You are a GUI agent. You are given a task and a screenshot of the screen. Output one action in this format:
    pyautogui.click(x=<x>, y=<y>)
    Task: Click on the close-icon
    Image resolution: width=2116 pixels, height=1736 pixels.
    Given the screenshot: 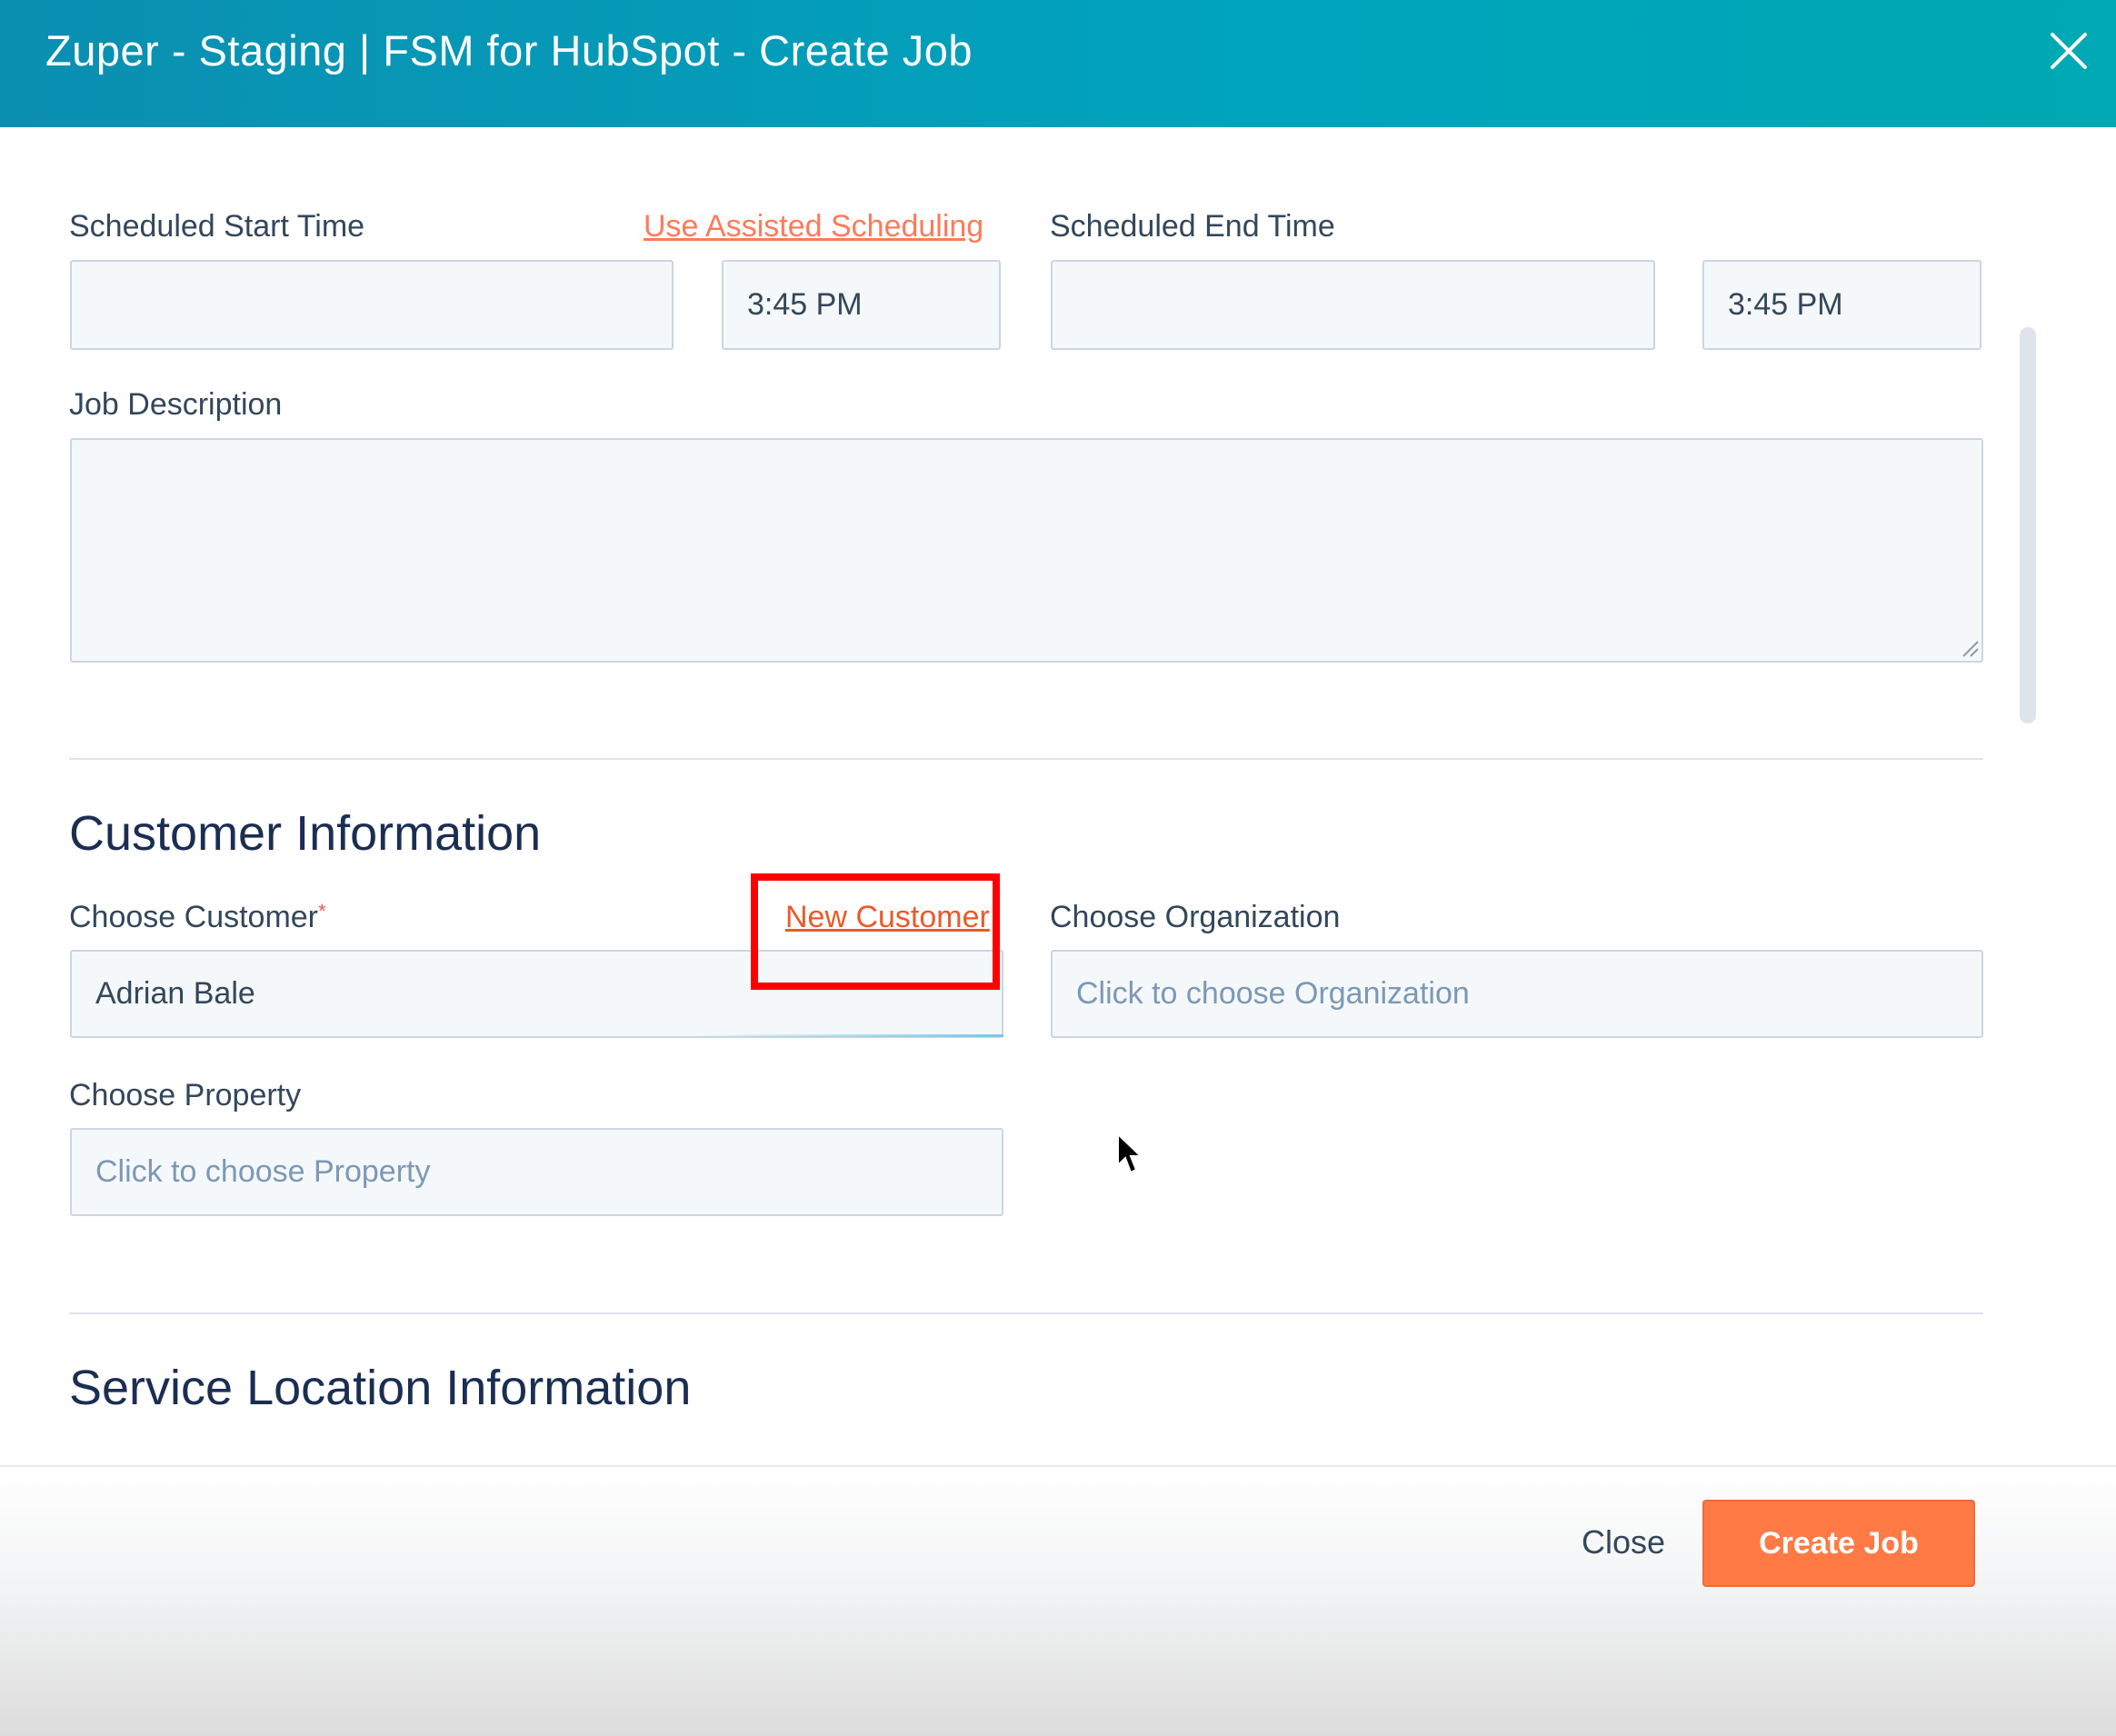 What is the action you would take?
    pyautogui.click(x=2069, y=51)
    